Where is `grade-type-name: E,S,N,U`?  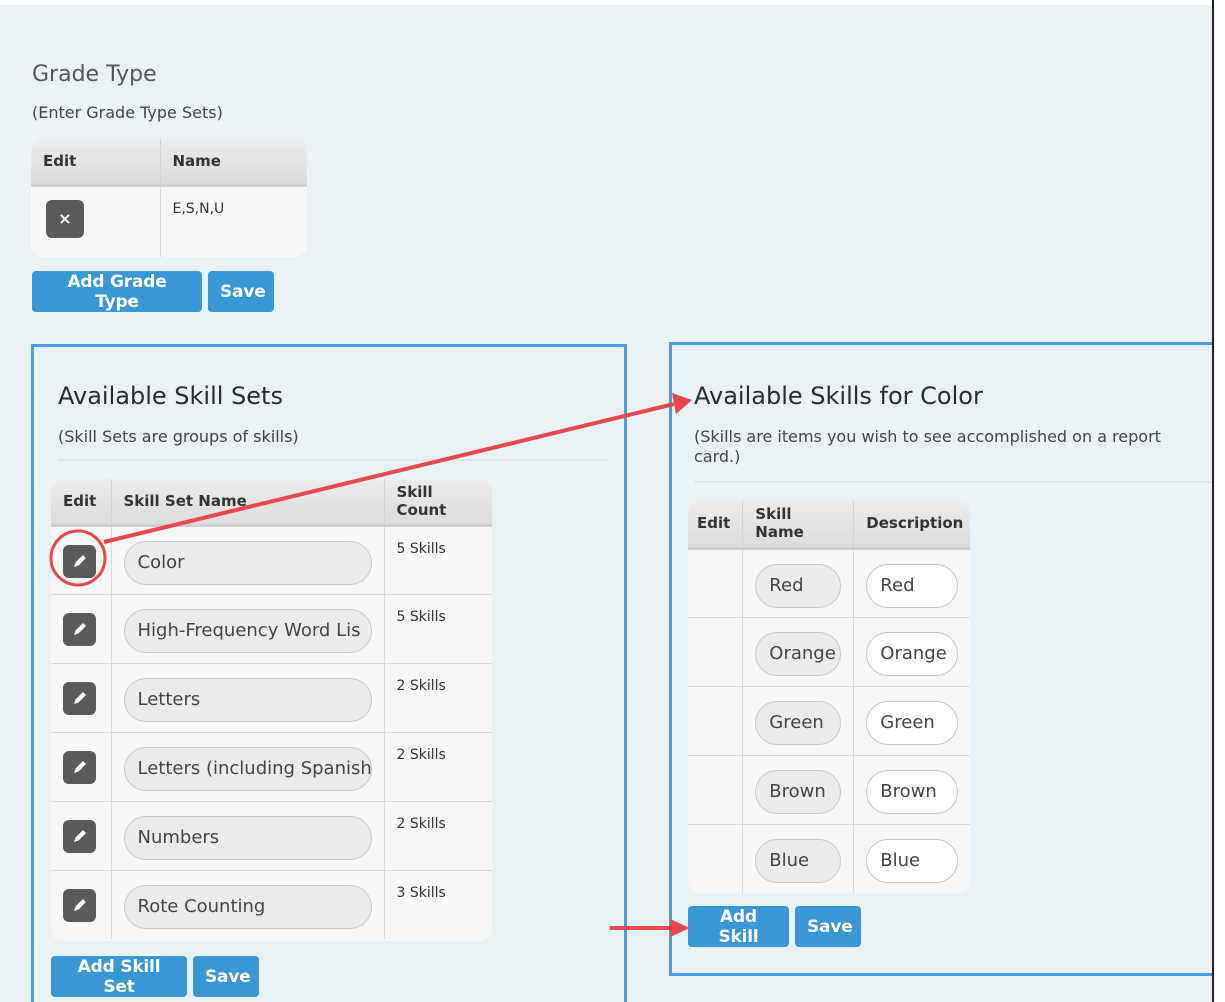
grade-type-name: E,S,N,U is located at coordinates (198, 208).